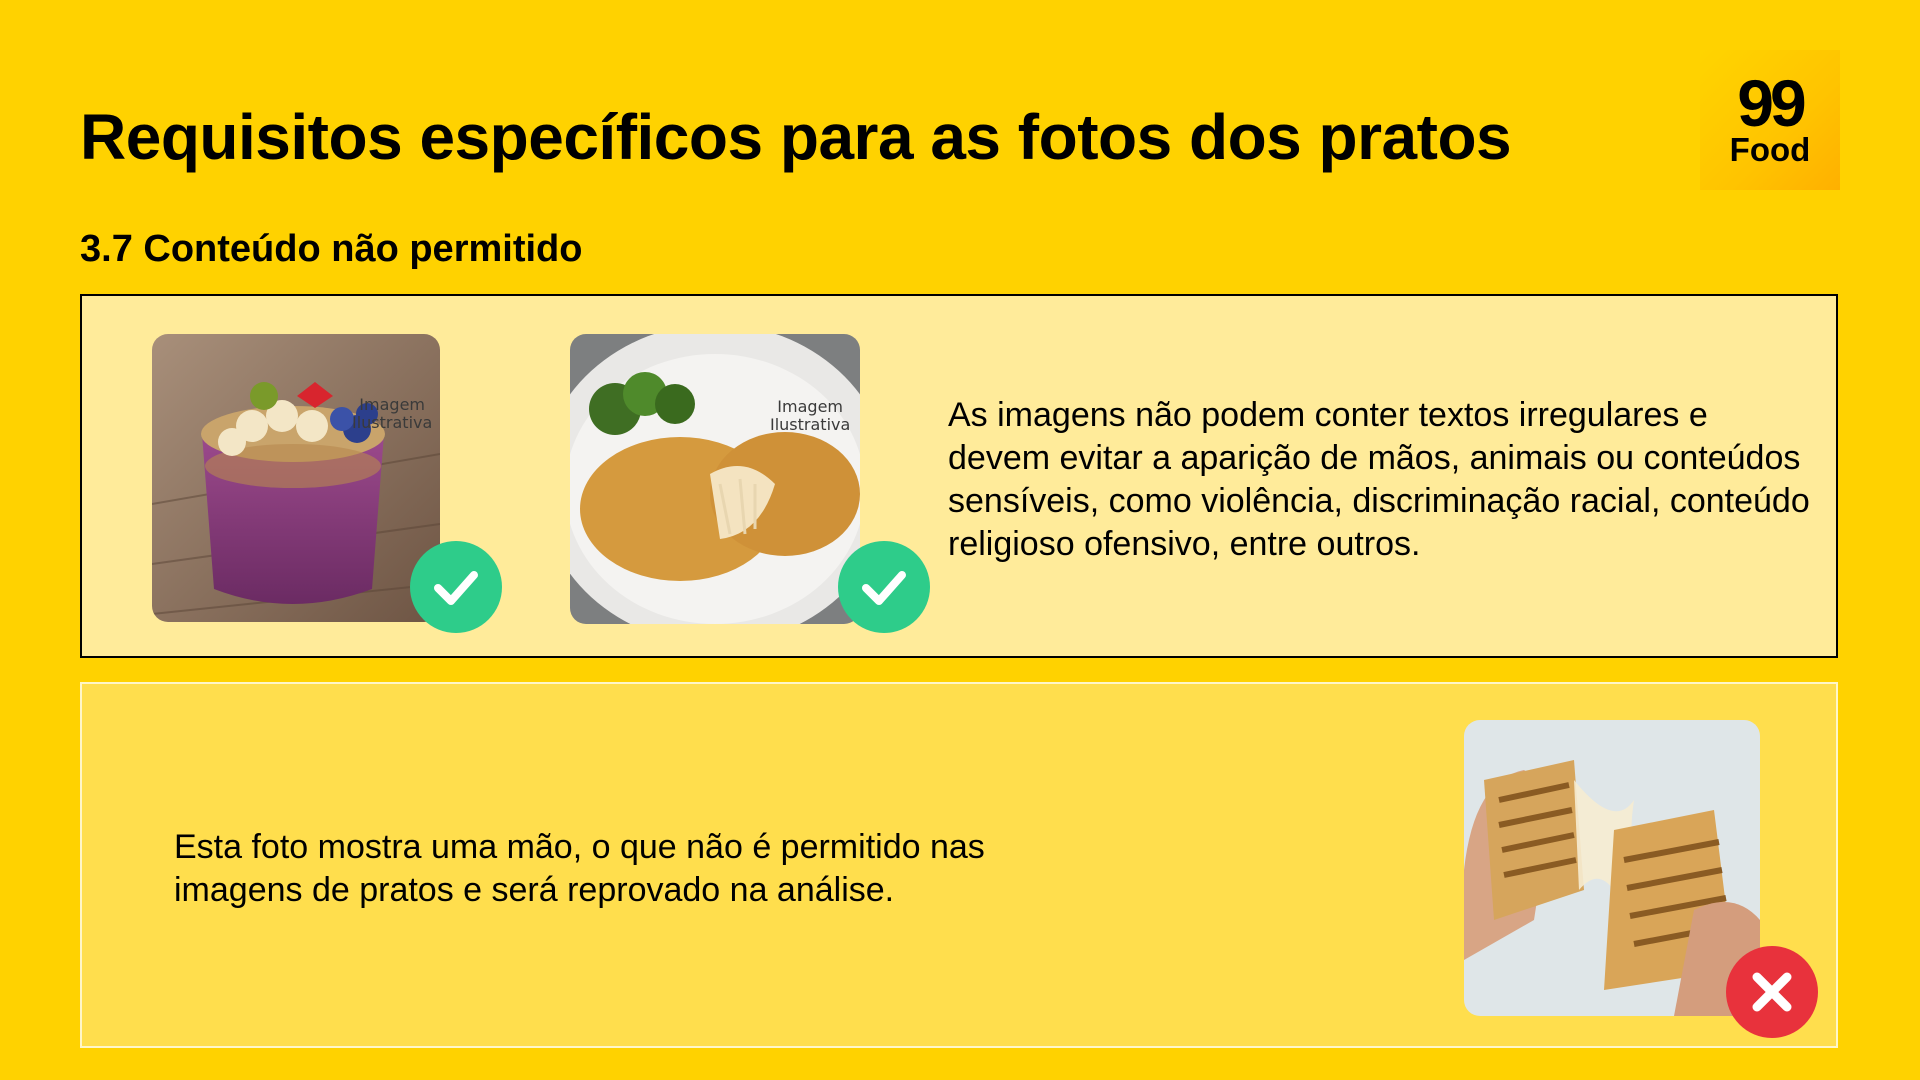 The image size is (1920, 1080). What do you see at coordinates (1770, 149) in the screenshot?
I see `logo-word: Food` at bounding box center [1770, 149].